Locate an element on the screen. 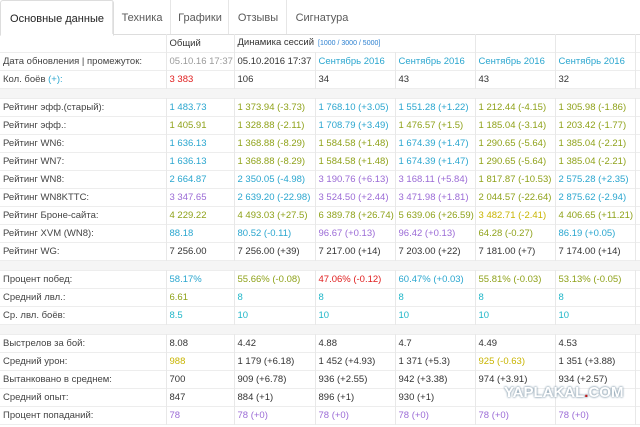  tab-vehicles: Техника is located at coordinates (141, 17).